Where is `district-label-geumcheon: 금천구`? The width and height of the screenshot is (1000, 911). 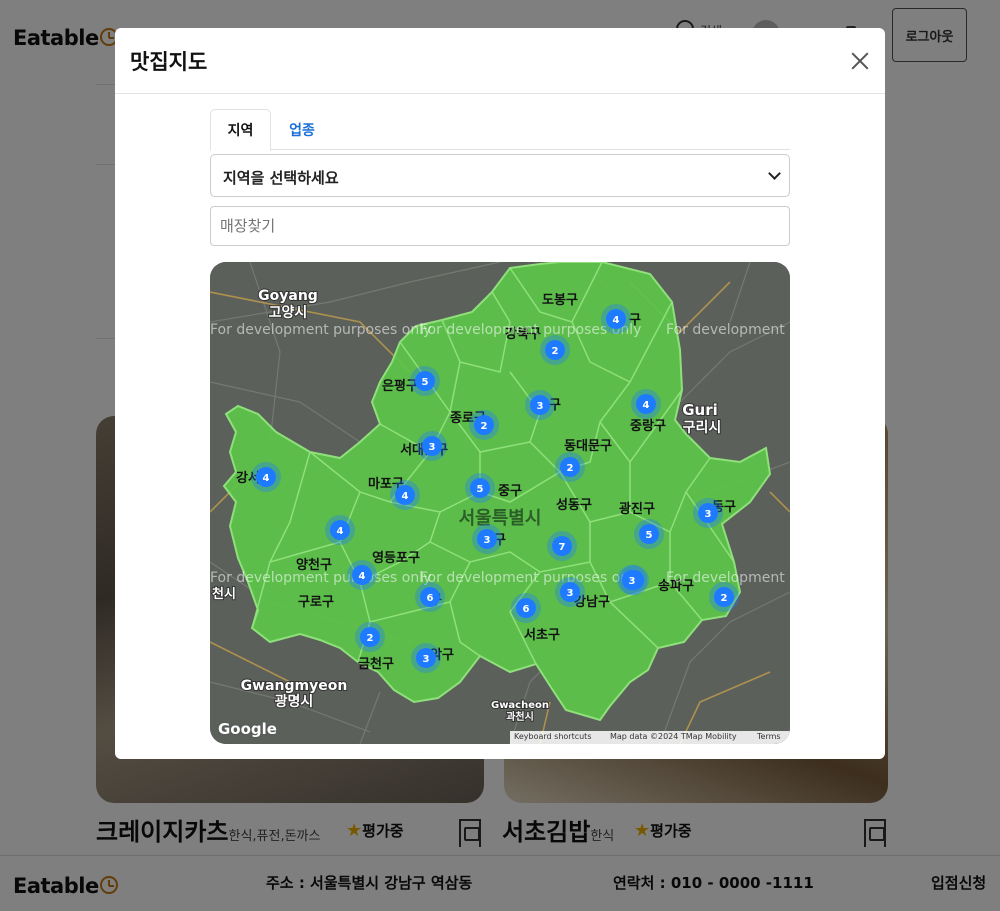 district-label-geumcheon: 금천구 is located at coordinates (376, 664).